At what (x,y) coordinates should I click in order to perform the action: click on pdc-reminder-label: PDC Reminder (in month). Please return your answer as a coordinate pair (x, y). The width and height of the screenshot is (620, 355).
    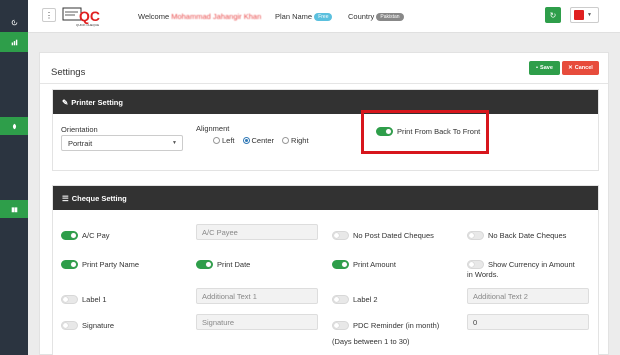
    Looking at the image, I should click on (396, 325).